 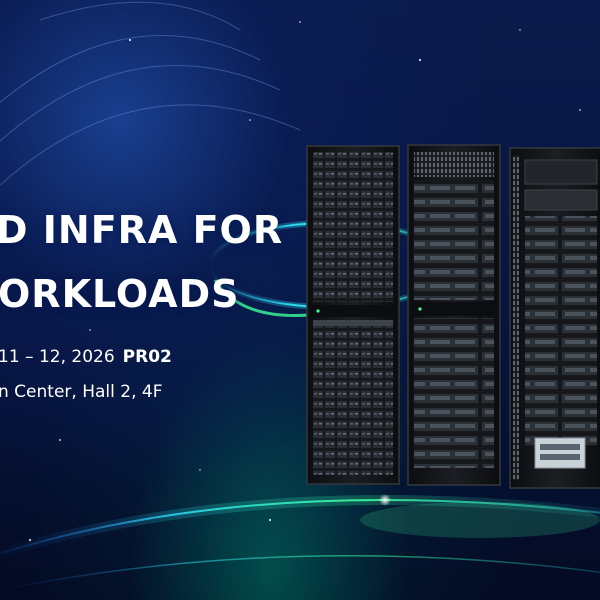 I want to click on event-dates: 11 – 12, 2026, so click(x=57, y=357).